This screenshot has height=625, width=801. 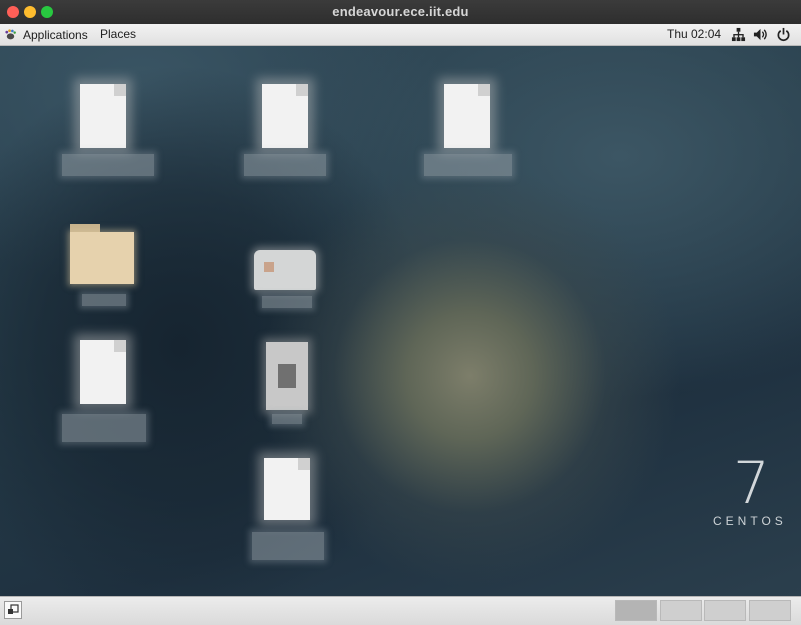 I want to click on window-title: endeavour.ece.iit.edu, so click(x=400, y=11).